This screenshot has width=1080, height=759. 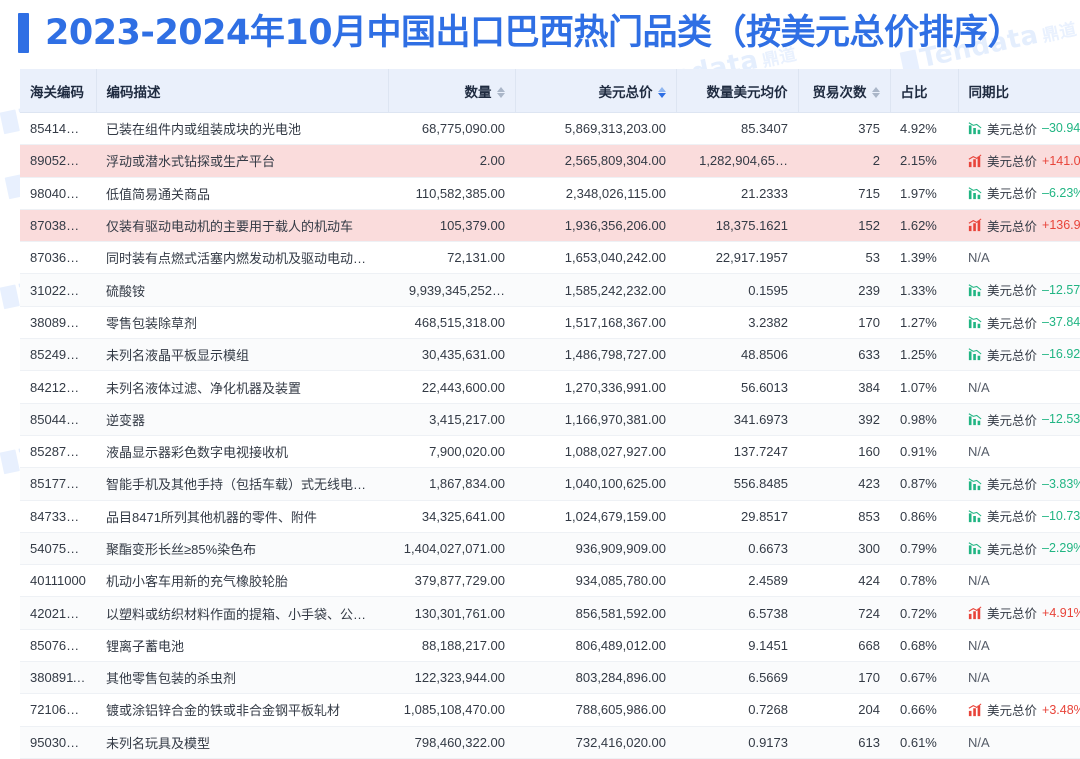 I want to click on sort-toggle-usd_total, so click(x=661, y=93).